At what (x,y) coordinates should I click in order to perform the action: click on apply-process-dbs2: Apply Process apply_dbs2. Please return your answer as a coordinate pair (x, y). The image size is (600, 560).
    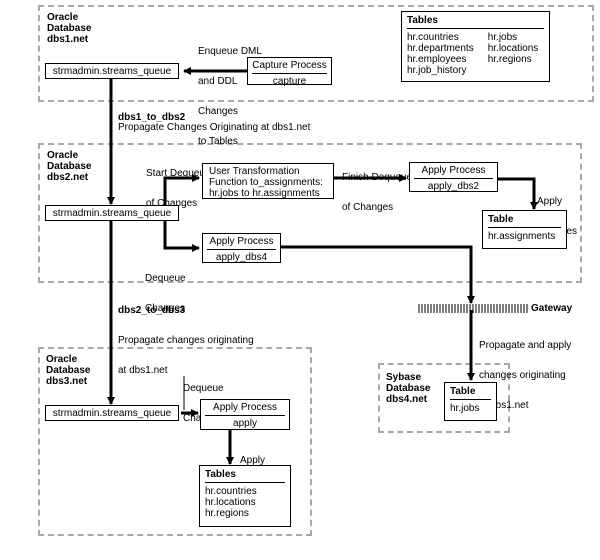
    Looking at the image, I should click on (453, 177).